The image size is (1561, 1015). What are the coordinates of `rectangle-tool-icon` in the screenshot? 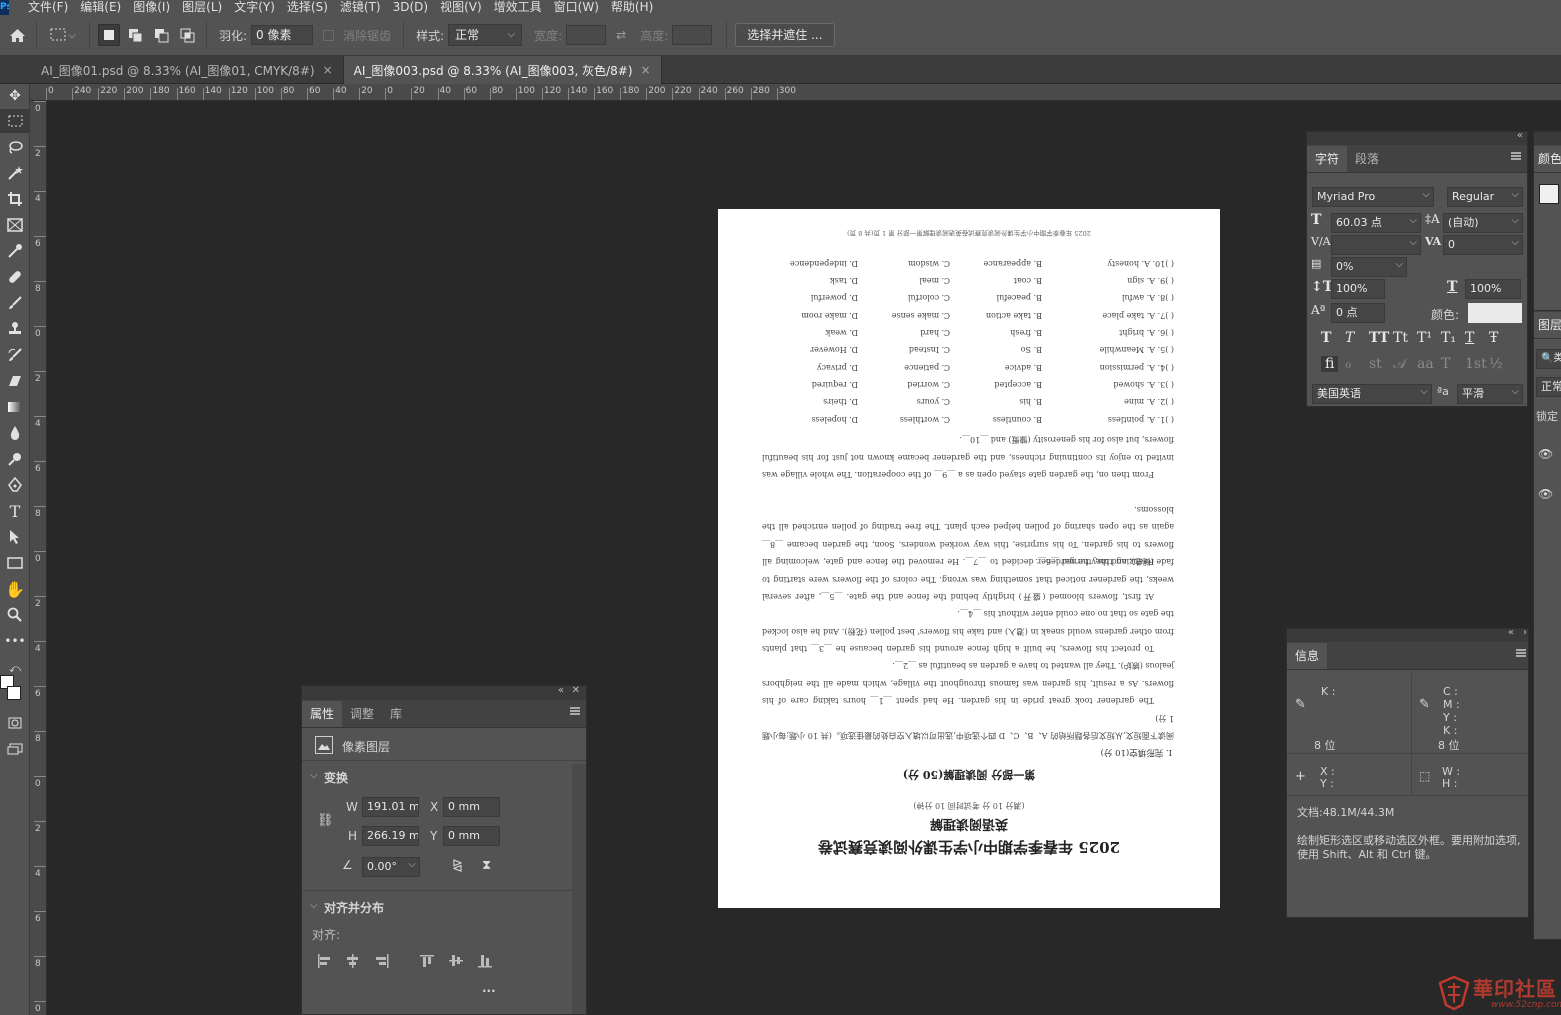 It's located at (15, 563).